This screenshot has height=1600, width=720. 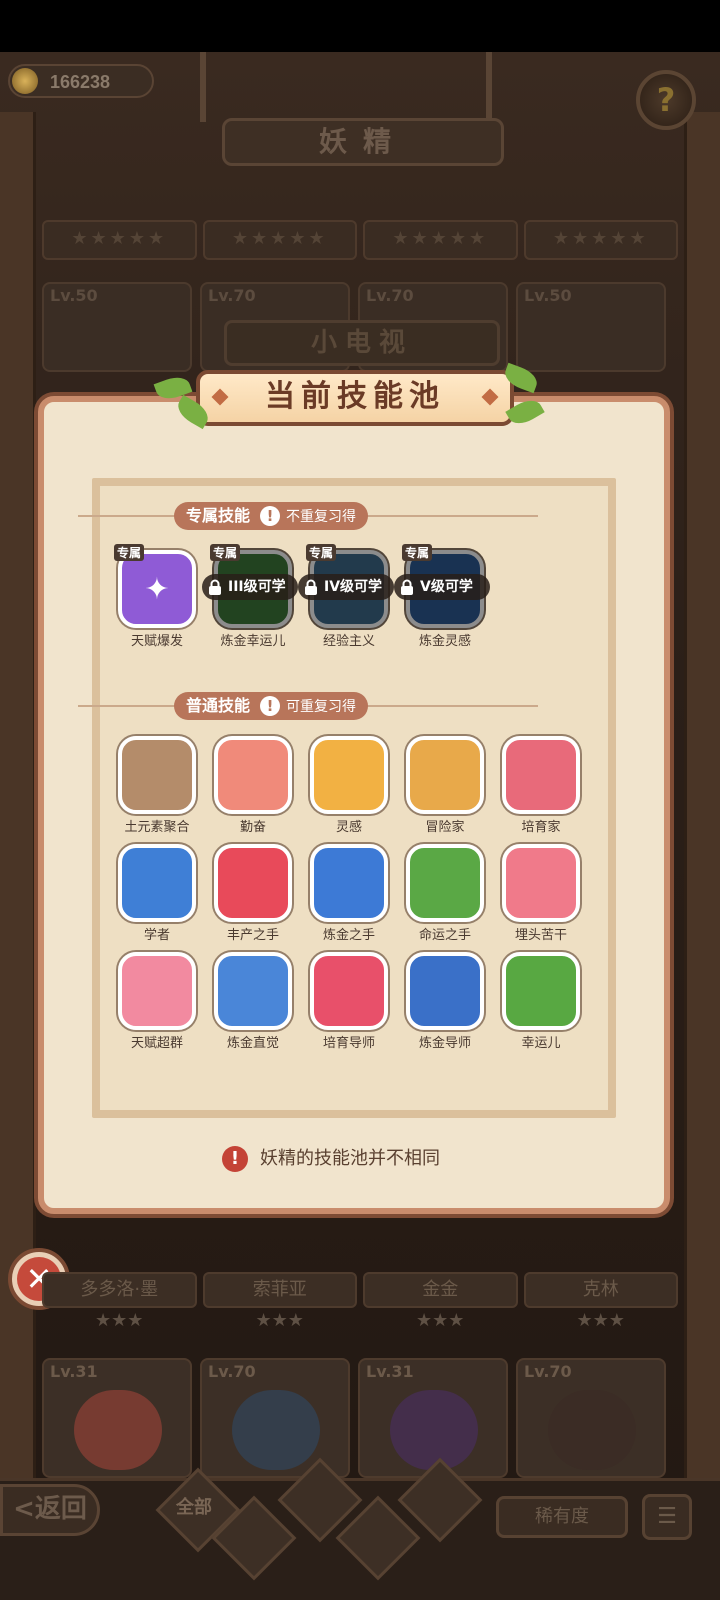 I want to click on skill-item: 专属 III级可学 炼金幸运儿, so click(x=250, y=596).